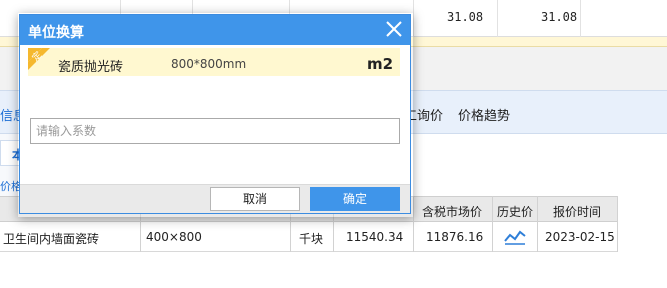 This screenshot has height=288, width=667. What do you see at coordinates (484, 114) in the screenshot?
I see `tab-price-trend: 价格趋势` at bounding box center [484, 114].